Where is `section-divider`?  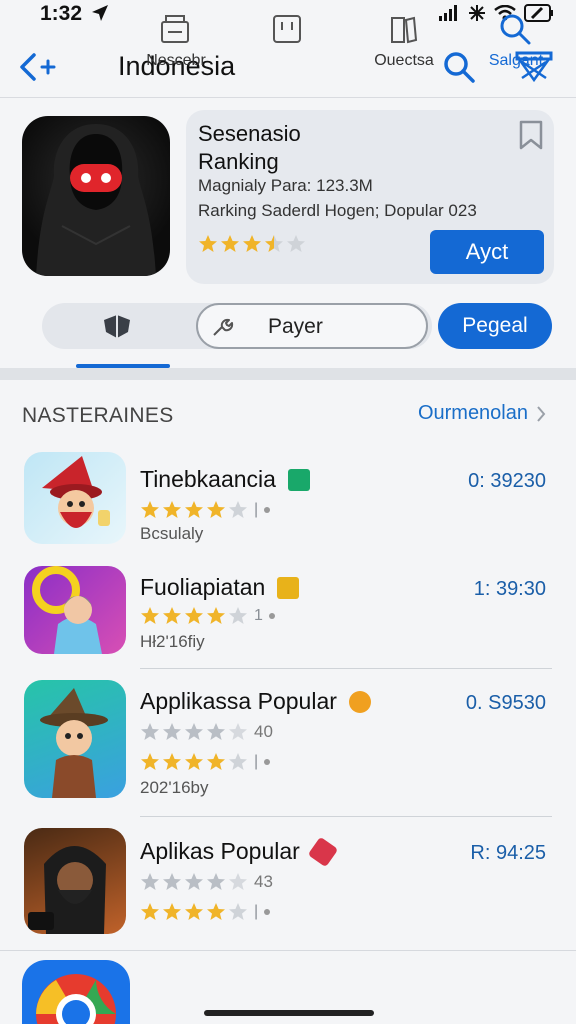
section-divider is located at coordinates (288, 374).